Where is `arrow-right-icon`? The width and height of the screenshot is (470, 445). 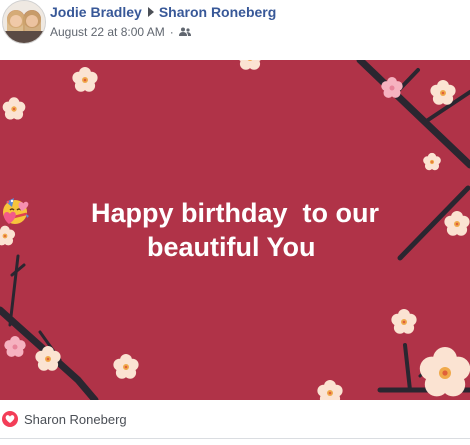 arrow-right-icon is located at coordinates (150, 12).